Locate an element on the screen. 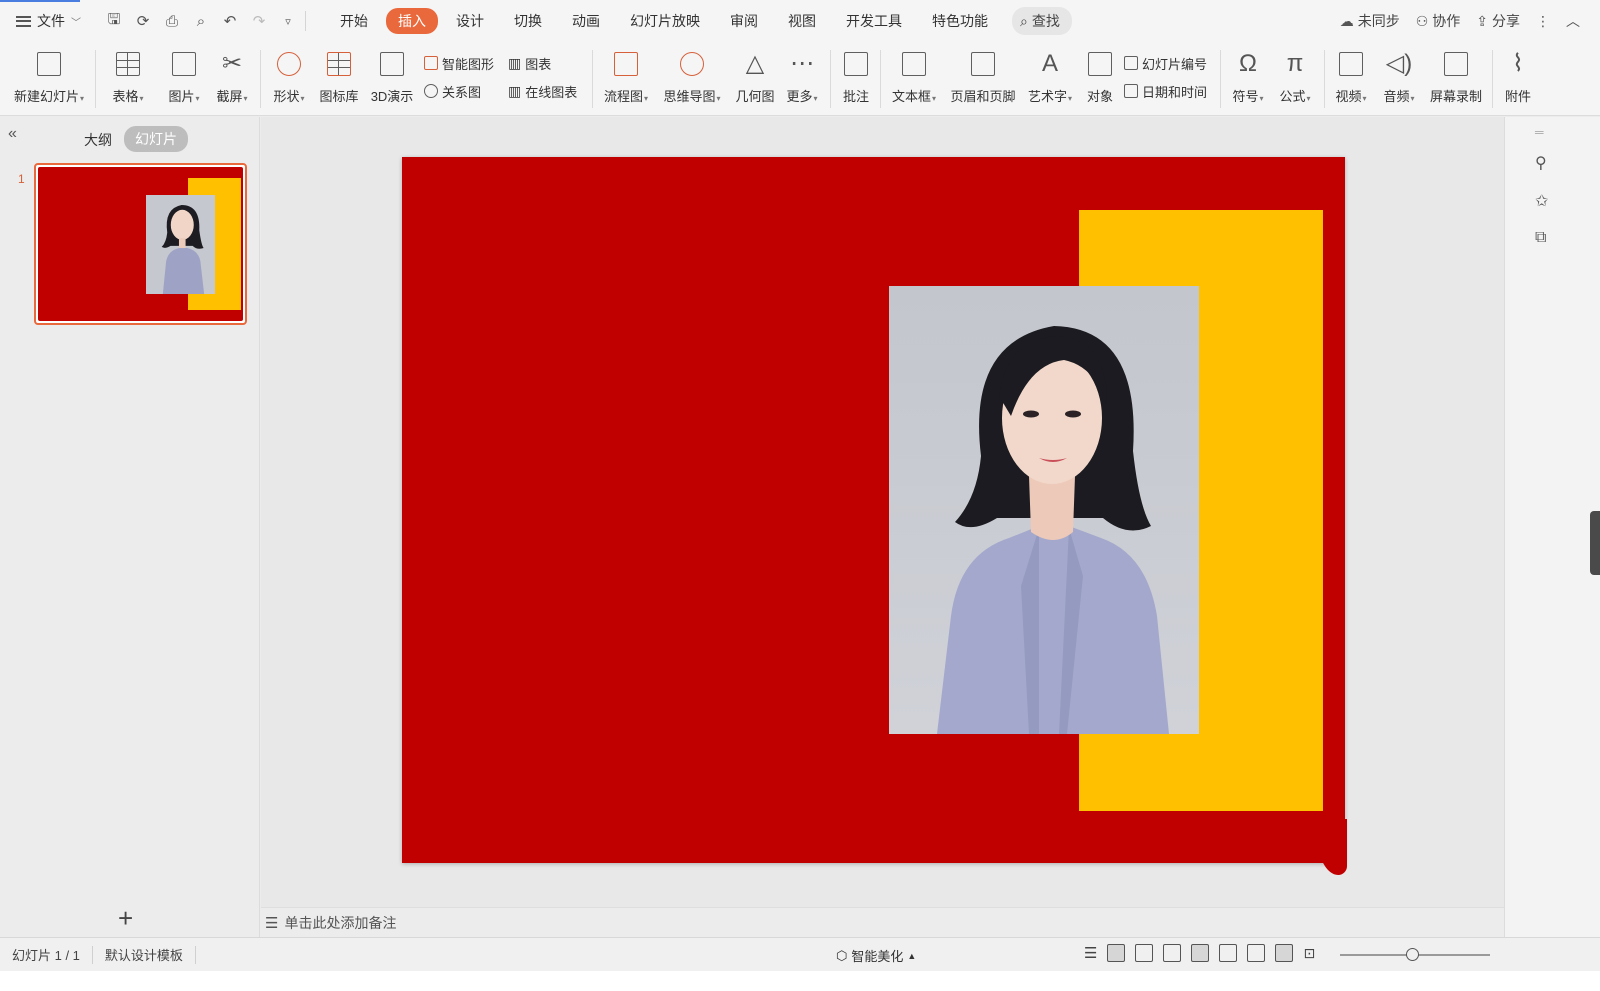 The height and width of the screenshot is (991, 1600). print-icon: ⎙ is located at coordinates (172, 21).